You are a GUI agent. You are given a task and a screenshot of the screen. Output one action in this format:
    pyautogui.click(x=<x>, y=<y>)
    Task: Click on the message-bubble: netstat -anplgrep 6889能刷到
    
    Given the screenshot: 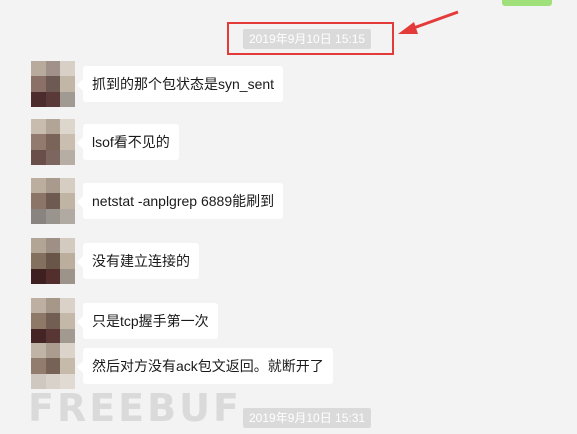 What is the action you would take?
    pyautogui.click(x=180, y=201)
    